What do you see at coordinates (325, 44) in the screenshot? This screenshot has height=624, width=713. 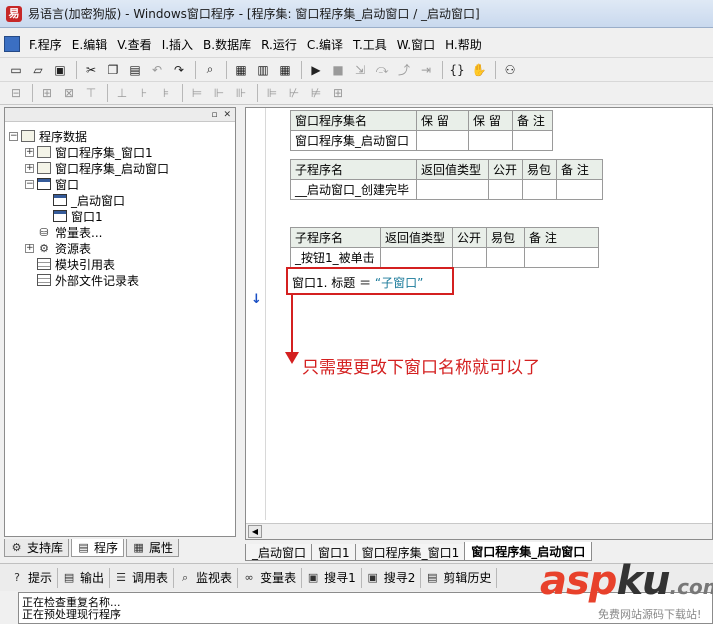 I see `menu-compile: C.编译` at bounding box center [325, 44].